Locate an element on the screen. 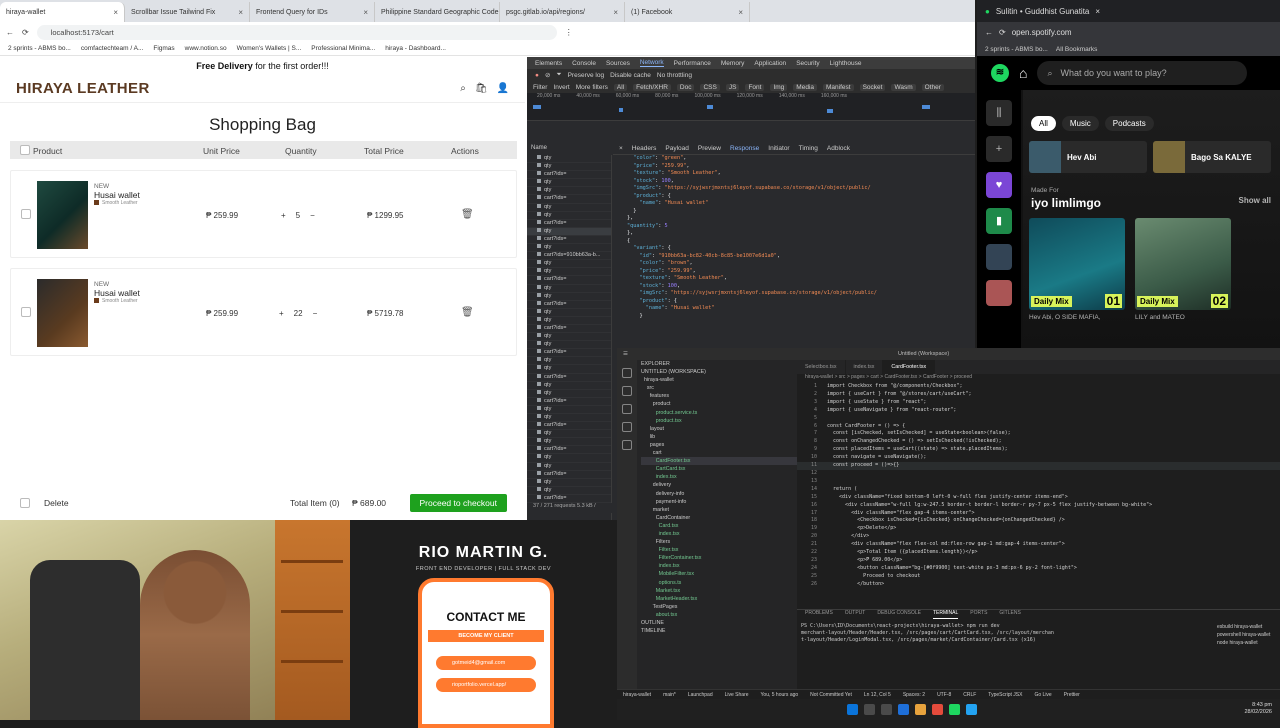  explorer-item: TIMELINE is located at coordinates (719, 631).